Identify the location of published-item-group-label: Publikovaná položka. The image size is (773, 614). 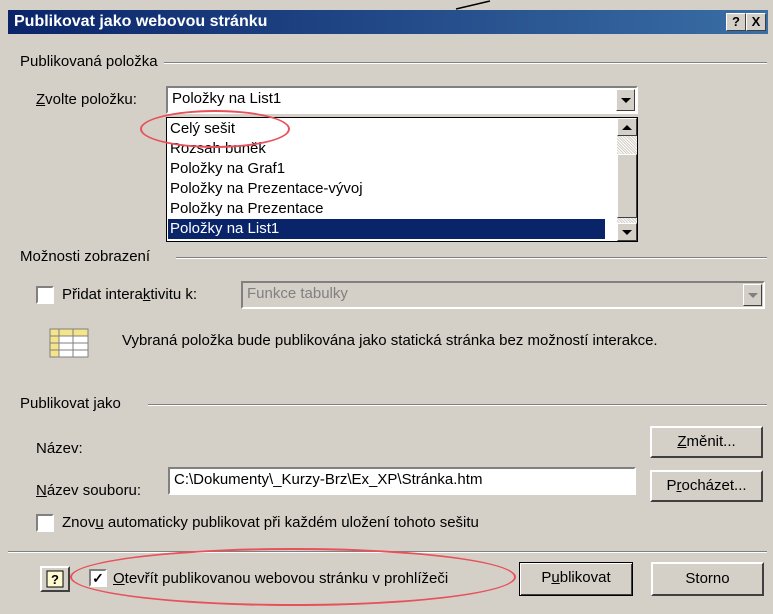
(92, 61).